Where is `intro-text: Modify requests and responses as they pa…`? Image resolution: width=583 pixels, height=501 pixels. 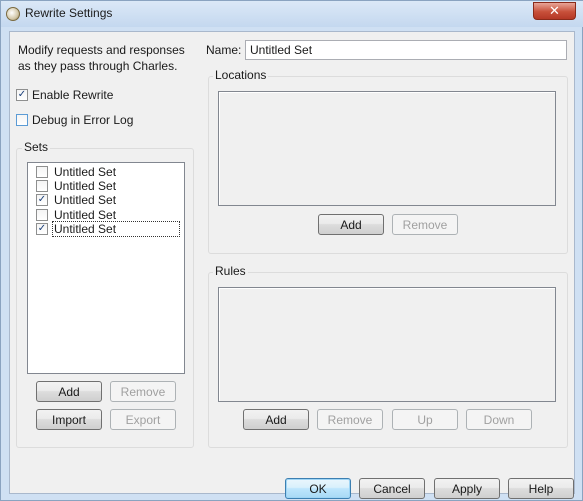
intro-text: Modify requests and responses as they pa… is located at coordinates (101, 58).